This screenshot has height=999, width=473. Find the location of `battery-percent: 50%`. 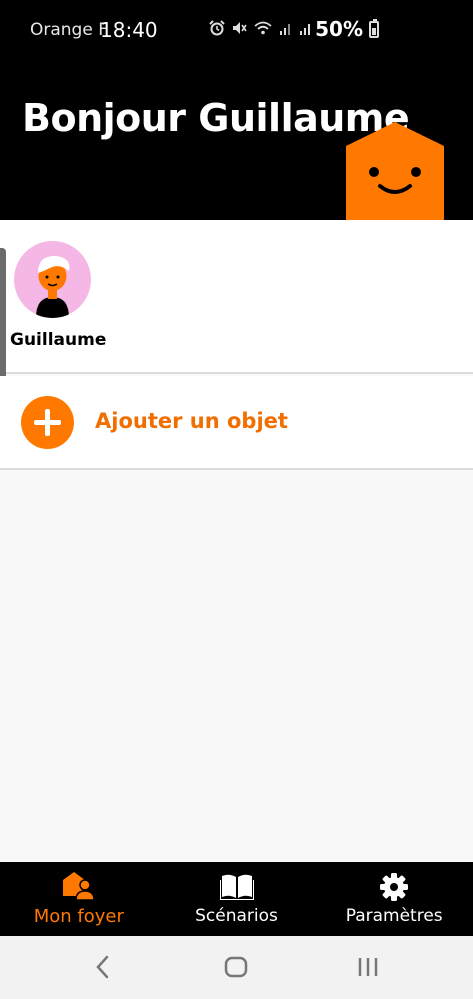

battery-percent: 50% is located at coordinates (339, 29).